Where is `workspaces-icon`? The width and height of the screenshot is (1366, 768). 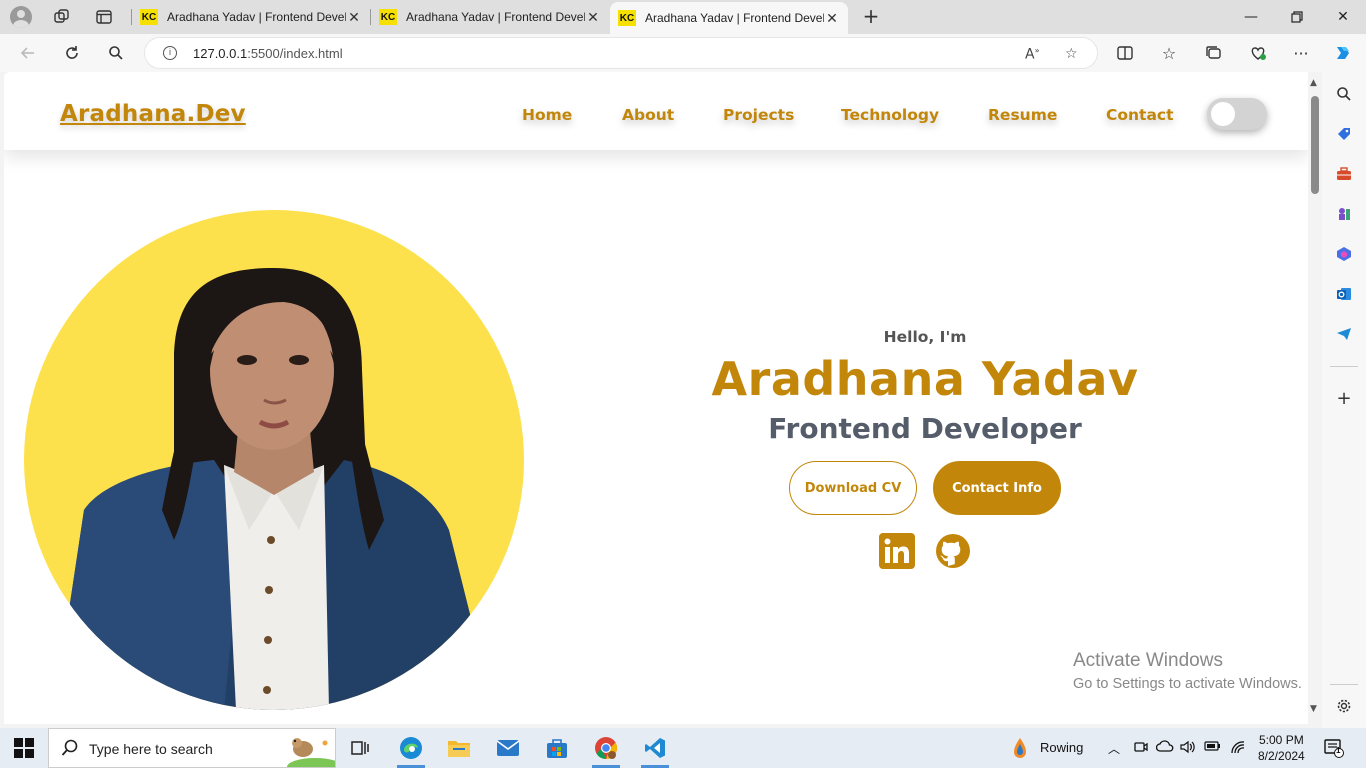
workspaces-icon is located at coordinates (62, 17).